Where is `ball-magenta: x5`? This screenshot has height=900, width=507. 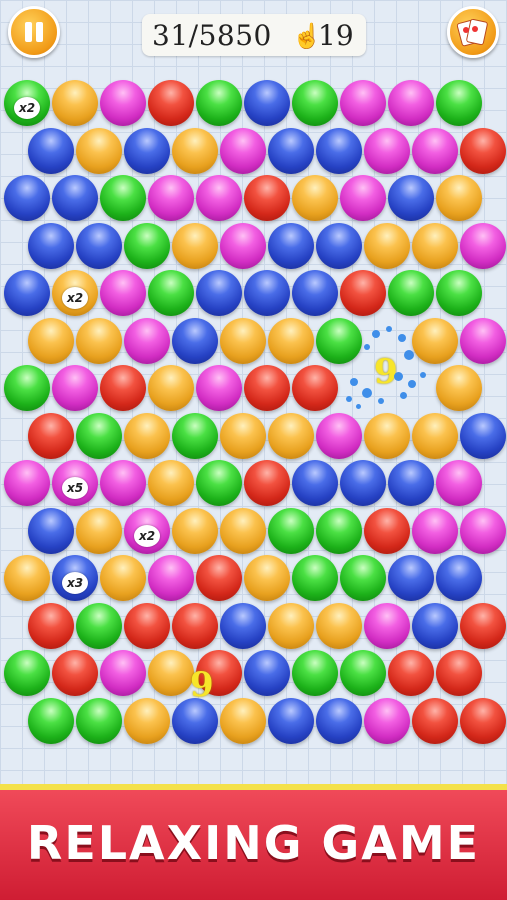 ball-magenta: x5 is located at coordinates (75, 483).